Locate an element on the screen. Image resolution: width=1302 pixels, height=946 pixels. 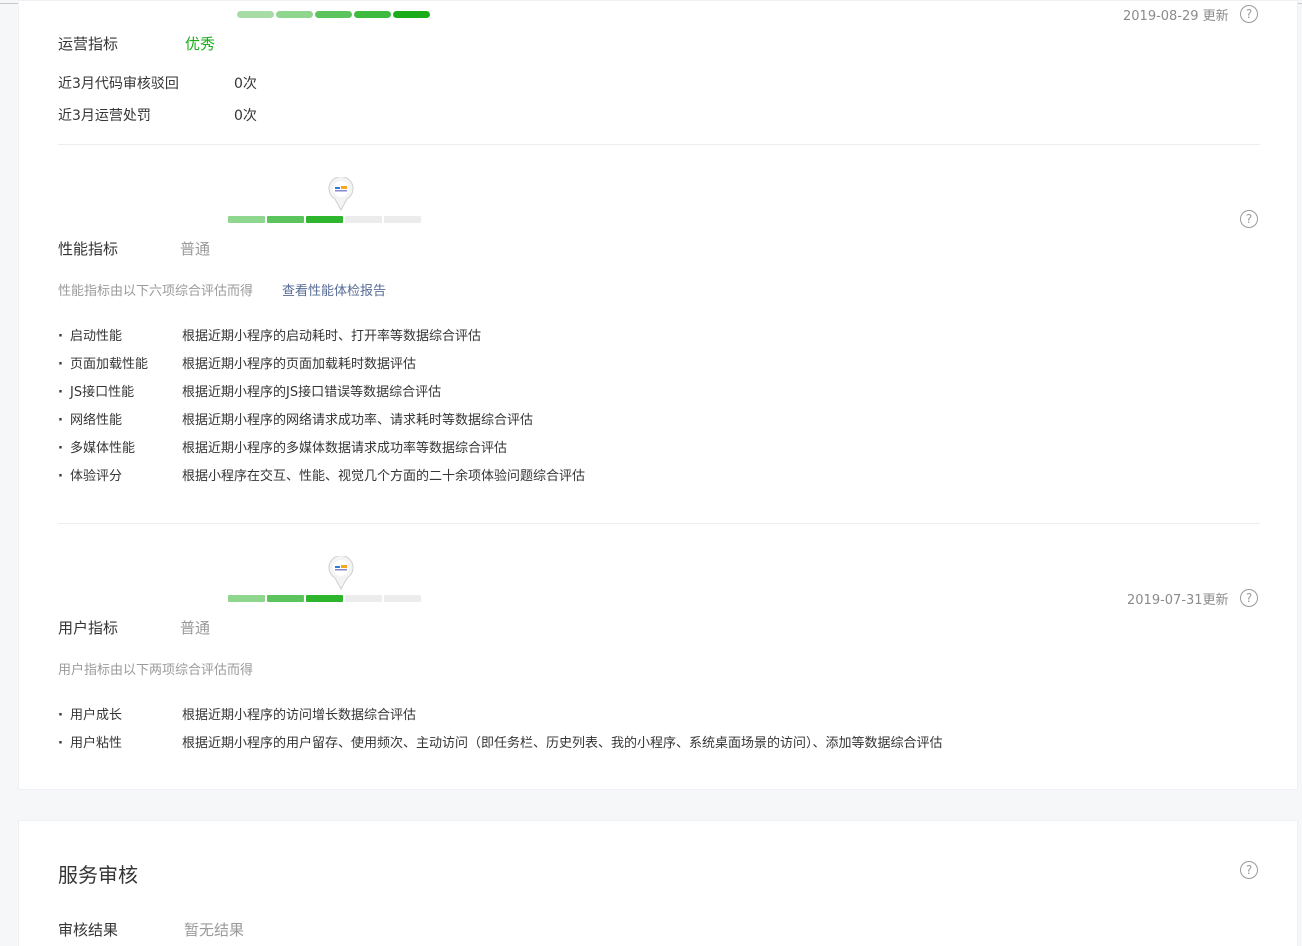
ops-row-label: 近3月代码审核驳回 is located at coordinates (118, 84).